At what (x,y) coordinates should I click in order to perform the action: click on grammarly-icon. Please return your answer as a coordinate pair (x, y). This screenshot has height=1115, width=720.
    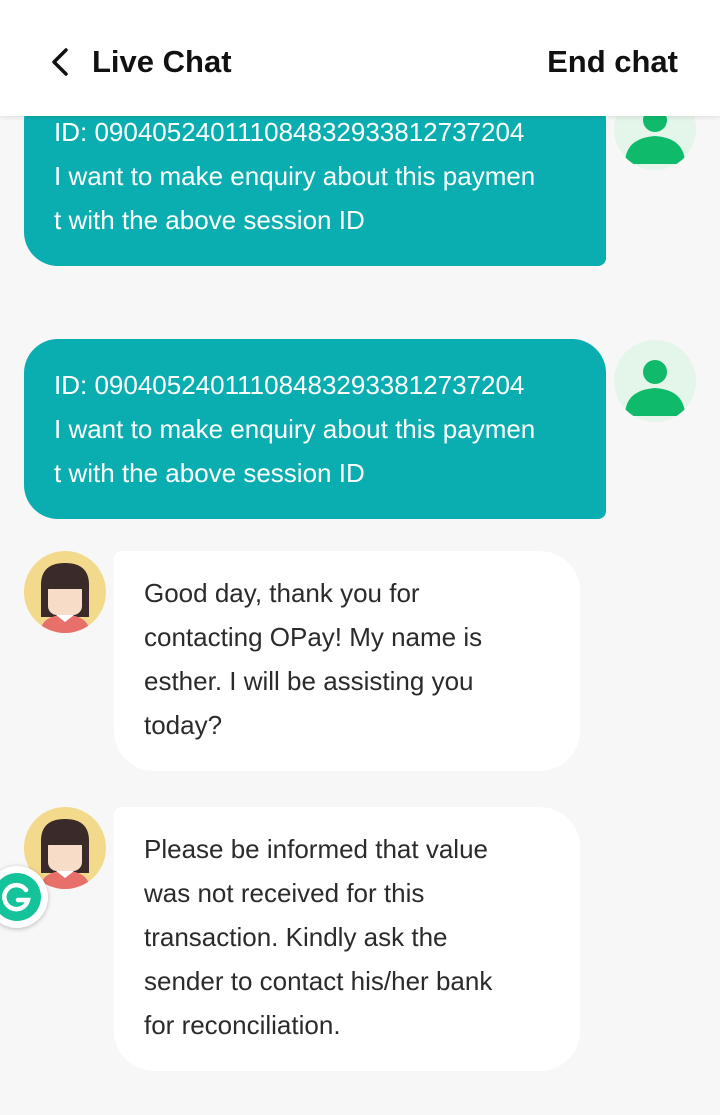
    Looking at the image, I should click on (20, 897).